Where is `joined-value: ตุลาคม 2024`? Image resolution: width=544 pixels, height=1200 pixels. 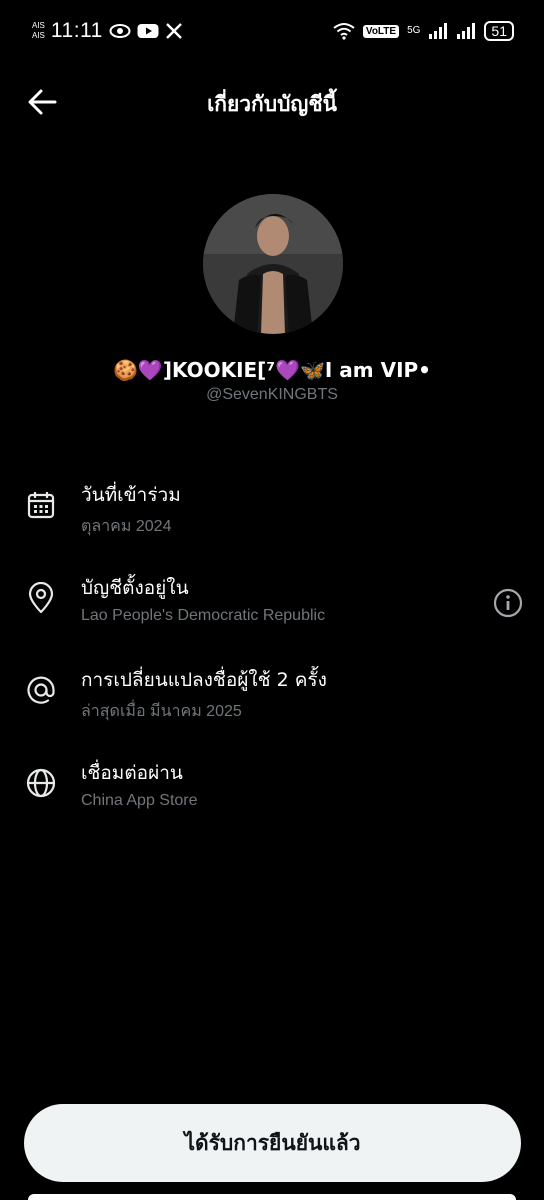 joined-value: ตุลาคม 2024 is located at coordinates (126, 526).